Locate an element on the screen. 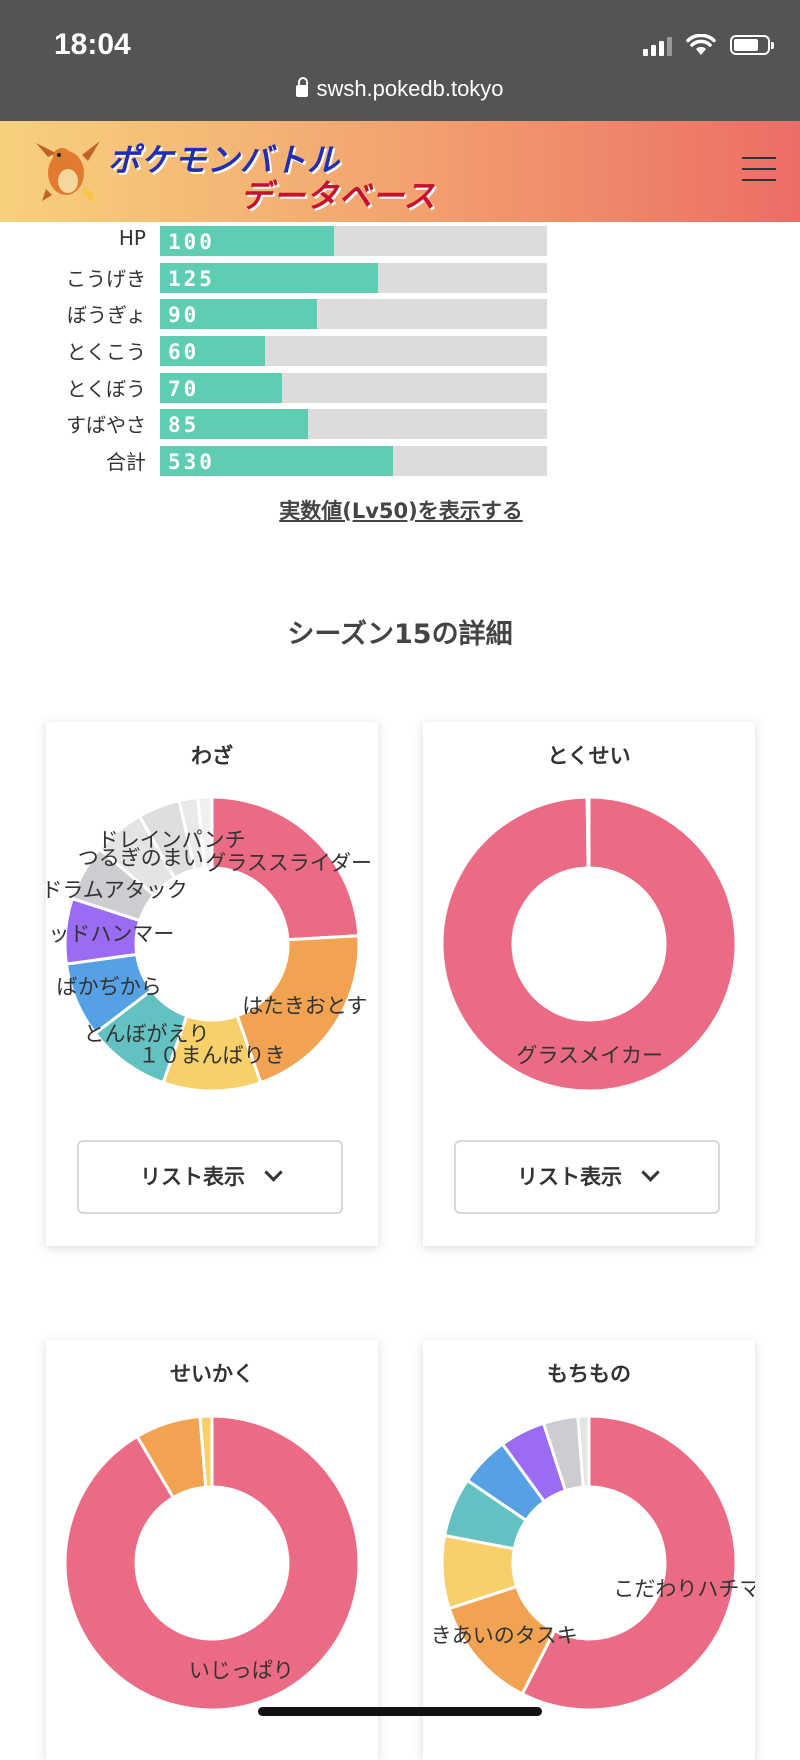  lock-icon is located at coordinates (302, 87).